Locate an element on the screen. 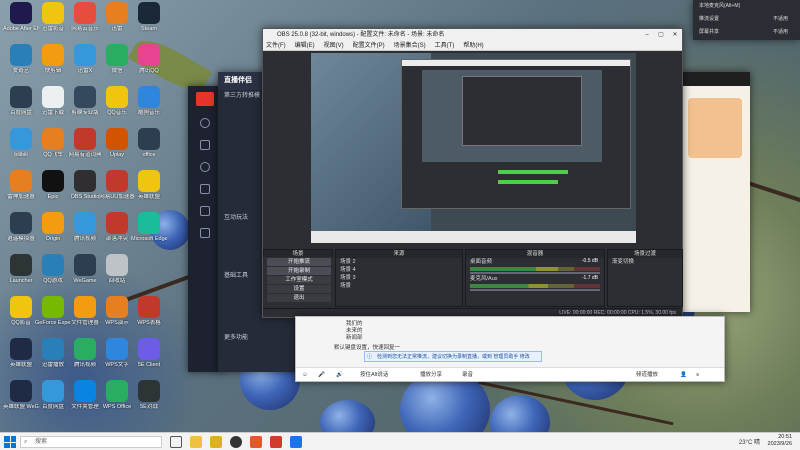 Image resolution: width=800 pixels, height=450 pixels. desktop-icon: 部落冲突 is located at coordinates (117, 227).